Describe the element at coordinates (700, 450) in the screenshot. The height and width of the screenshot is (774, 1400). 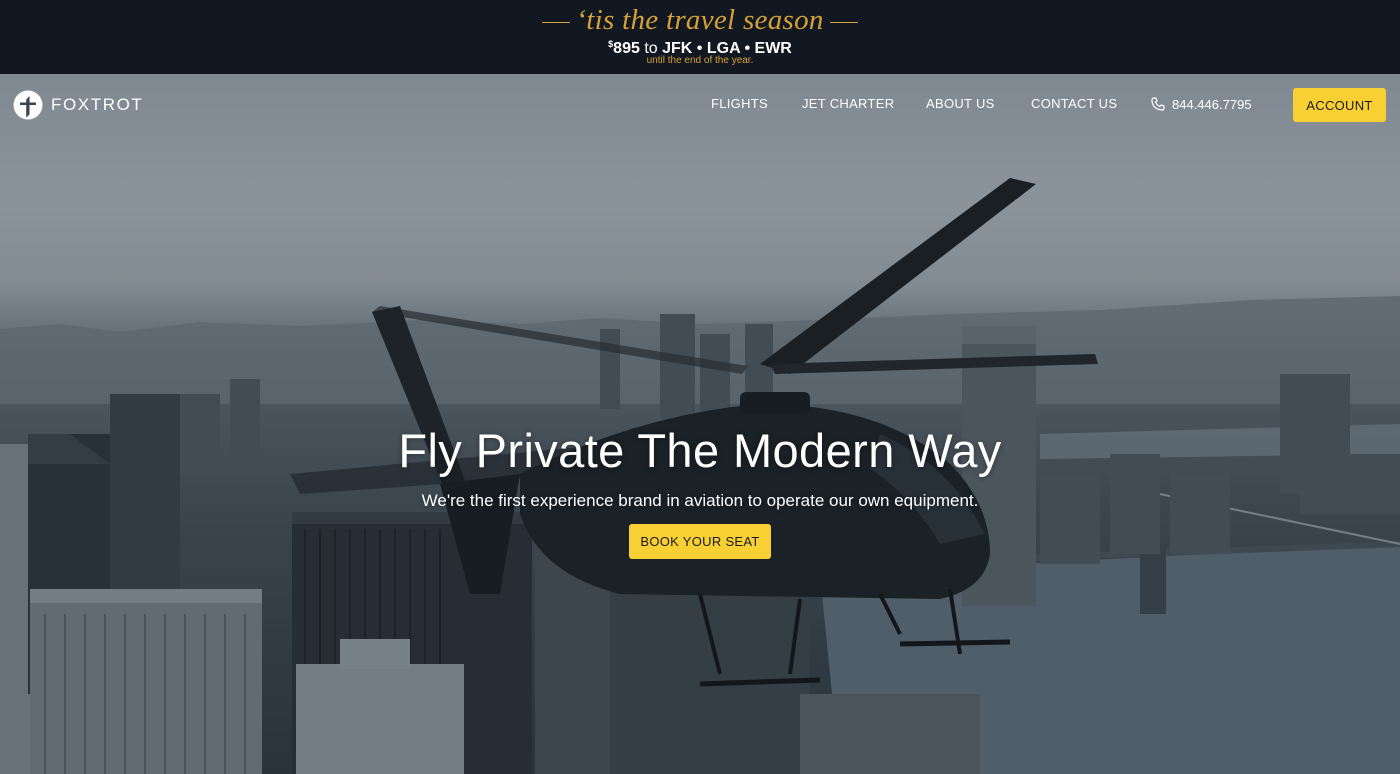
I see `hero-title: Fly Private The Modern Way` at that location.